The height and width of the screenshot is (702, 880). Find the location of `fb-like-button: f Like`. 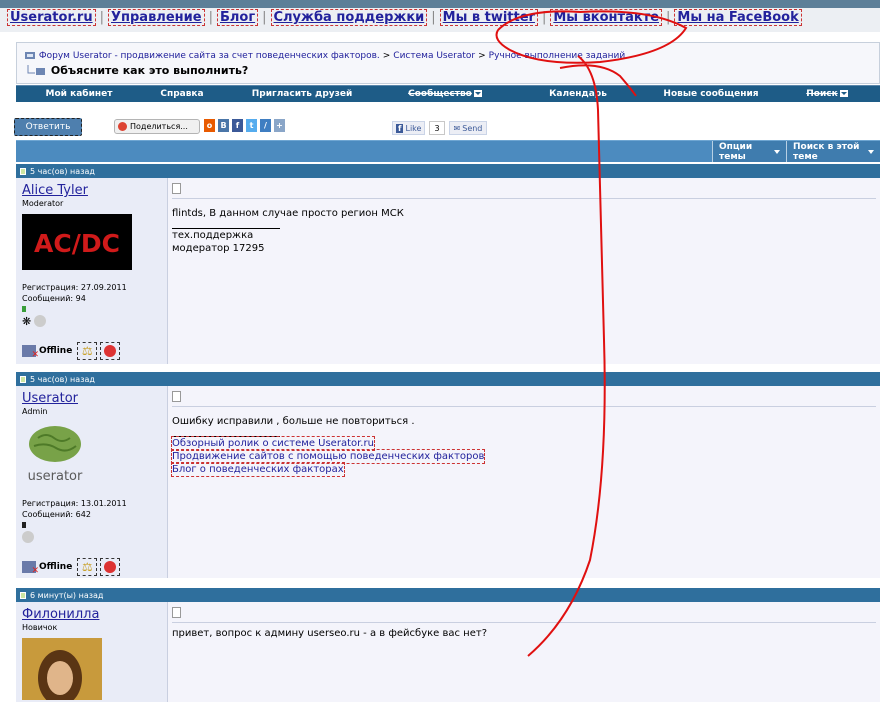

fb-like-button: f Like is located at coordinates (409, 128).